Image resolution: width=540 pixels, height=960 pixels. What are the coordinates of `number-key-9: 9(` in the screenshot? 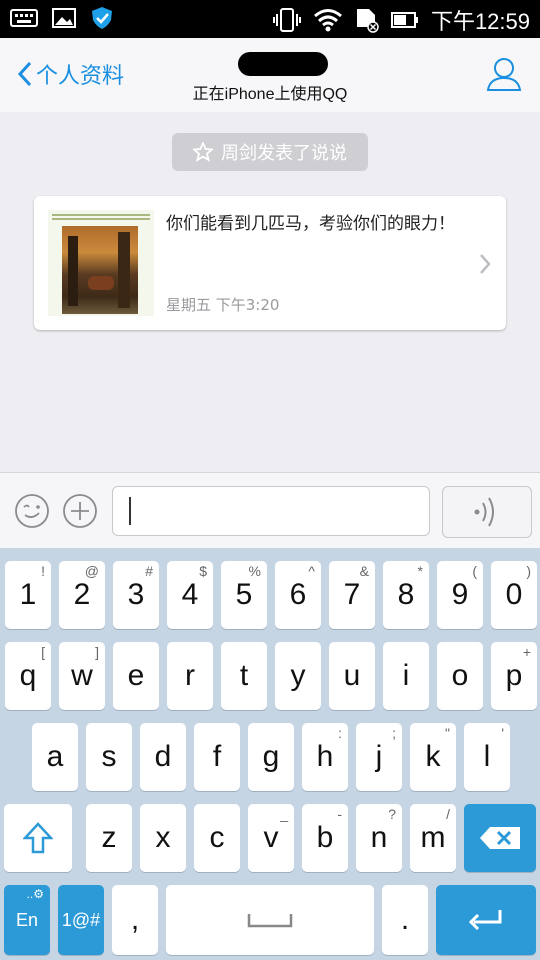 It's located at (460, 595).